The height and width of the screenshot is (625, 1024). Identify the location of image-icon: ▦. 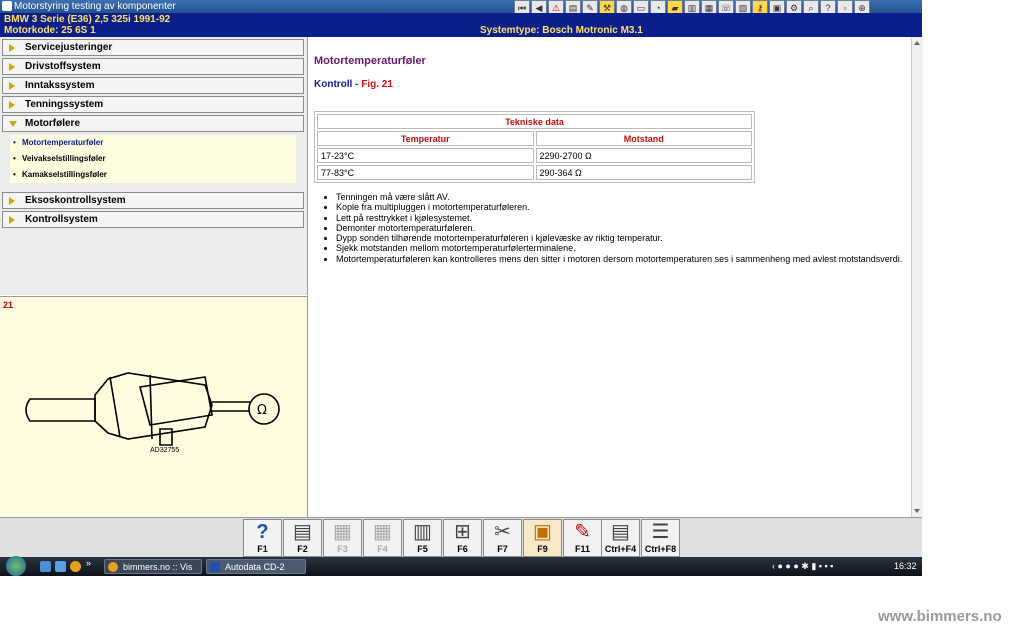
(382, 532).